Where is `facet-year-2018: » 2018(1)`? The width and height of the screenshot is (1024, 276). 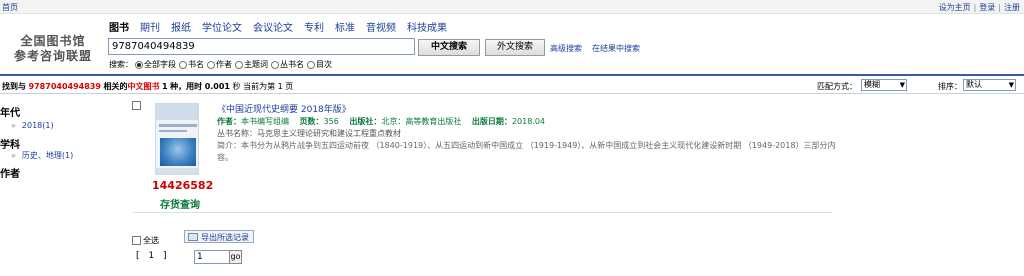
facet-year-2018: » 2018(1) is located at coordinates (32, 125).